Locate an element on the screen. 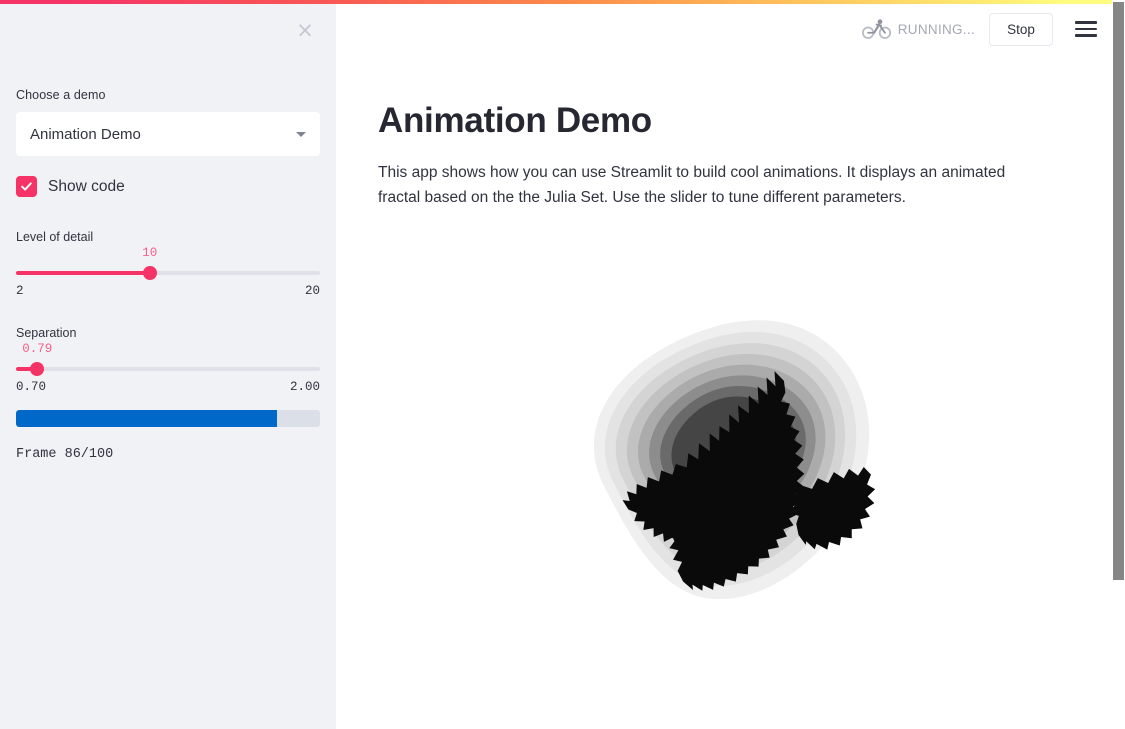 The image size is (1125, 729). slider-range-labels: 0.70 2.00 is located at coordinates (168, 387).